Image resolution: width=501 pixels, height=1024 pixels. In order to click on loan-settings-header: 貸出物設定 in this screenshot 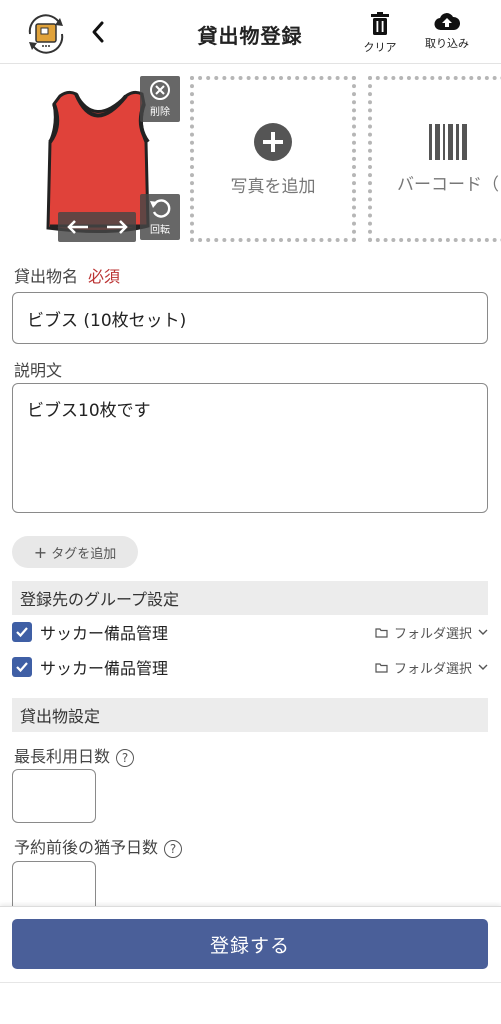, I will do `click(250, 715)`.